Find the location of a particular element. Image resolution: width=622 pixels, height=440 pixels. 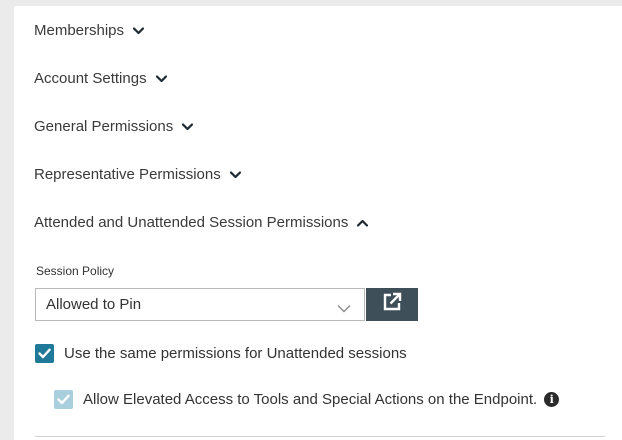

section-memberships: Memberships is located at coordinates (89, 30).